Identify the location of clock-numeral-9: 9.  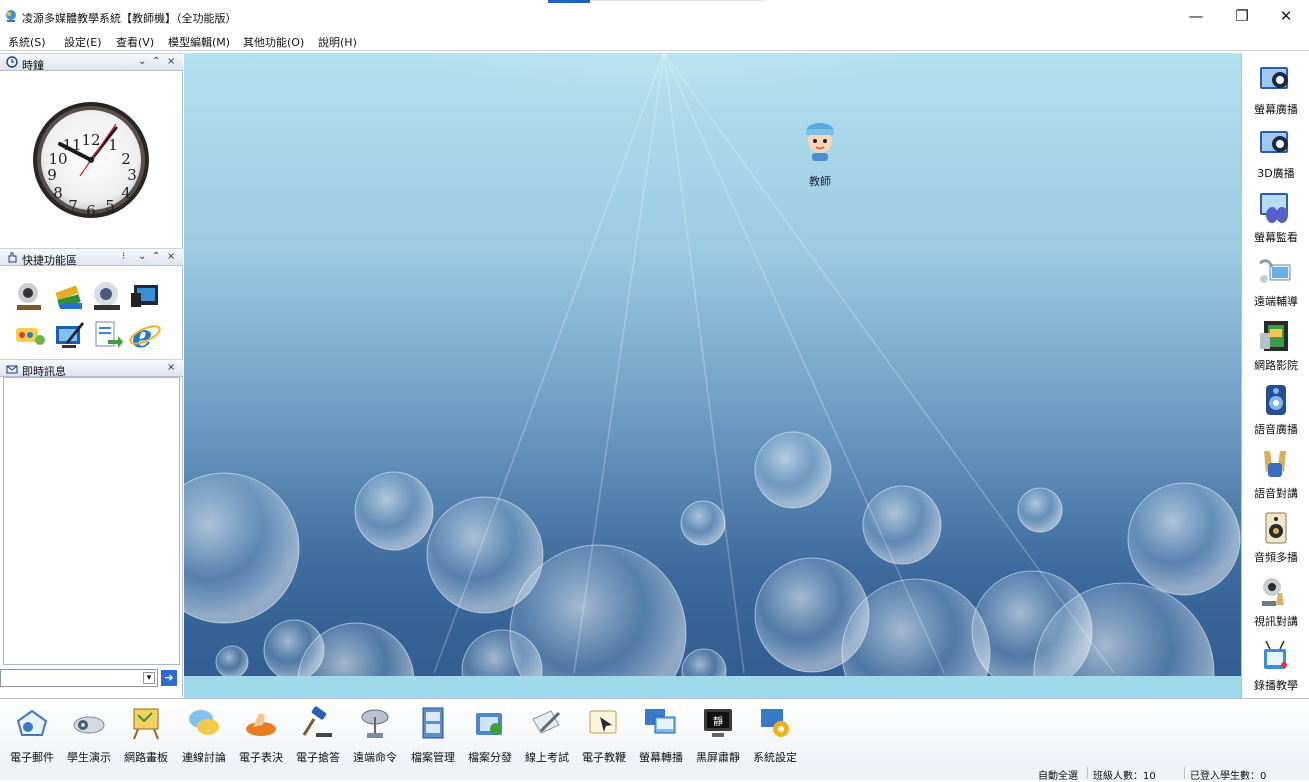
(52, 175).